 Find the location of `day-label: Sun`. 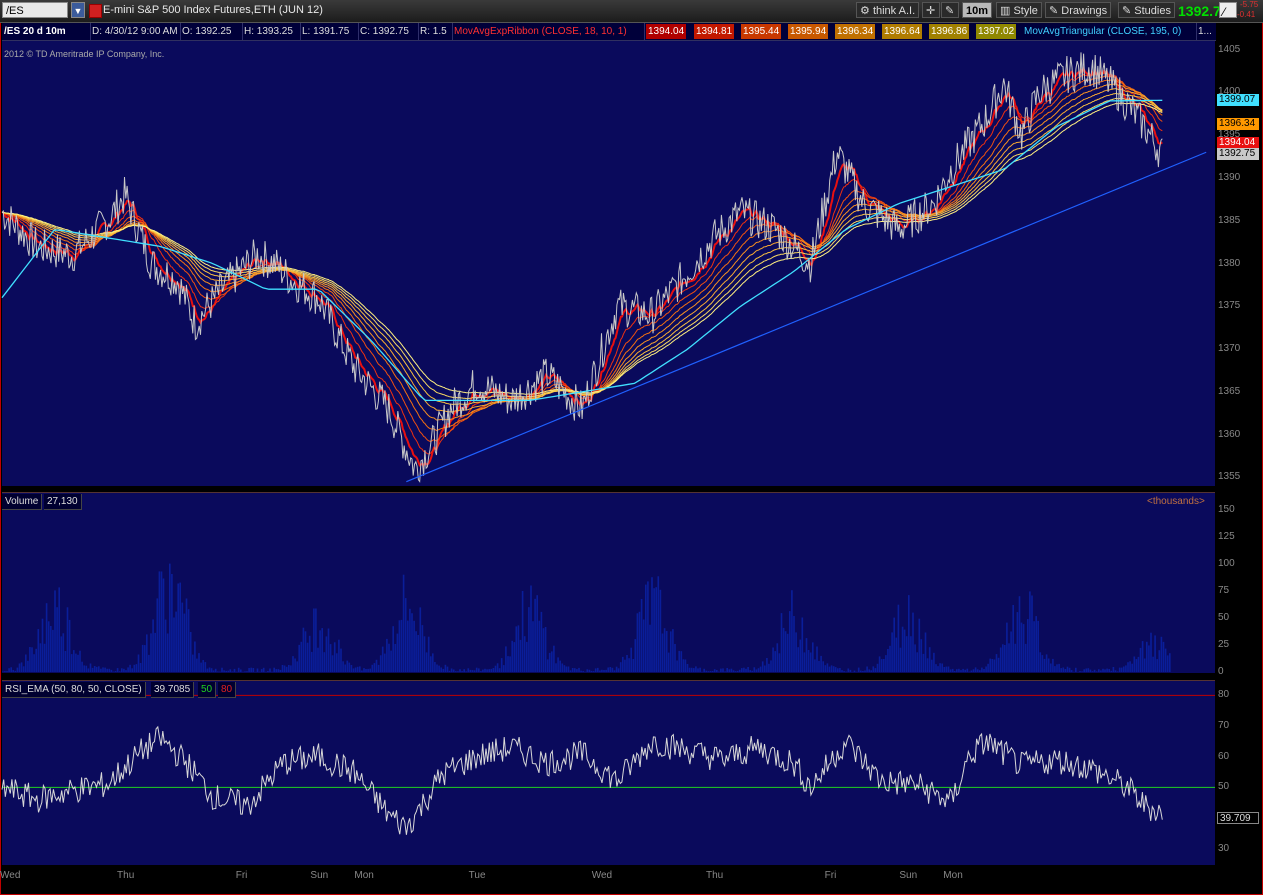

day-label: Sun is located at coordinates (908, 875).